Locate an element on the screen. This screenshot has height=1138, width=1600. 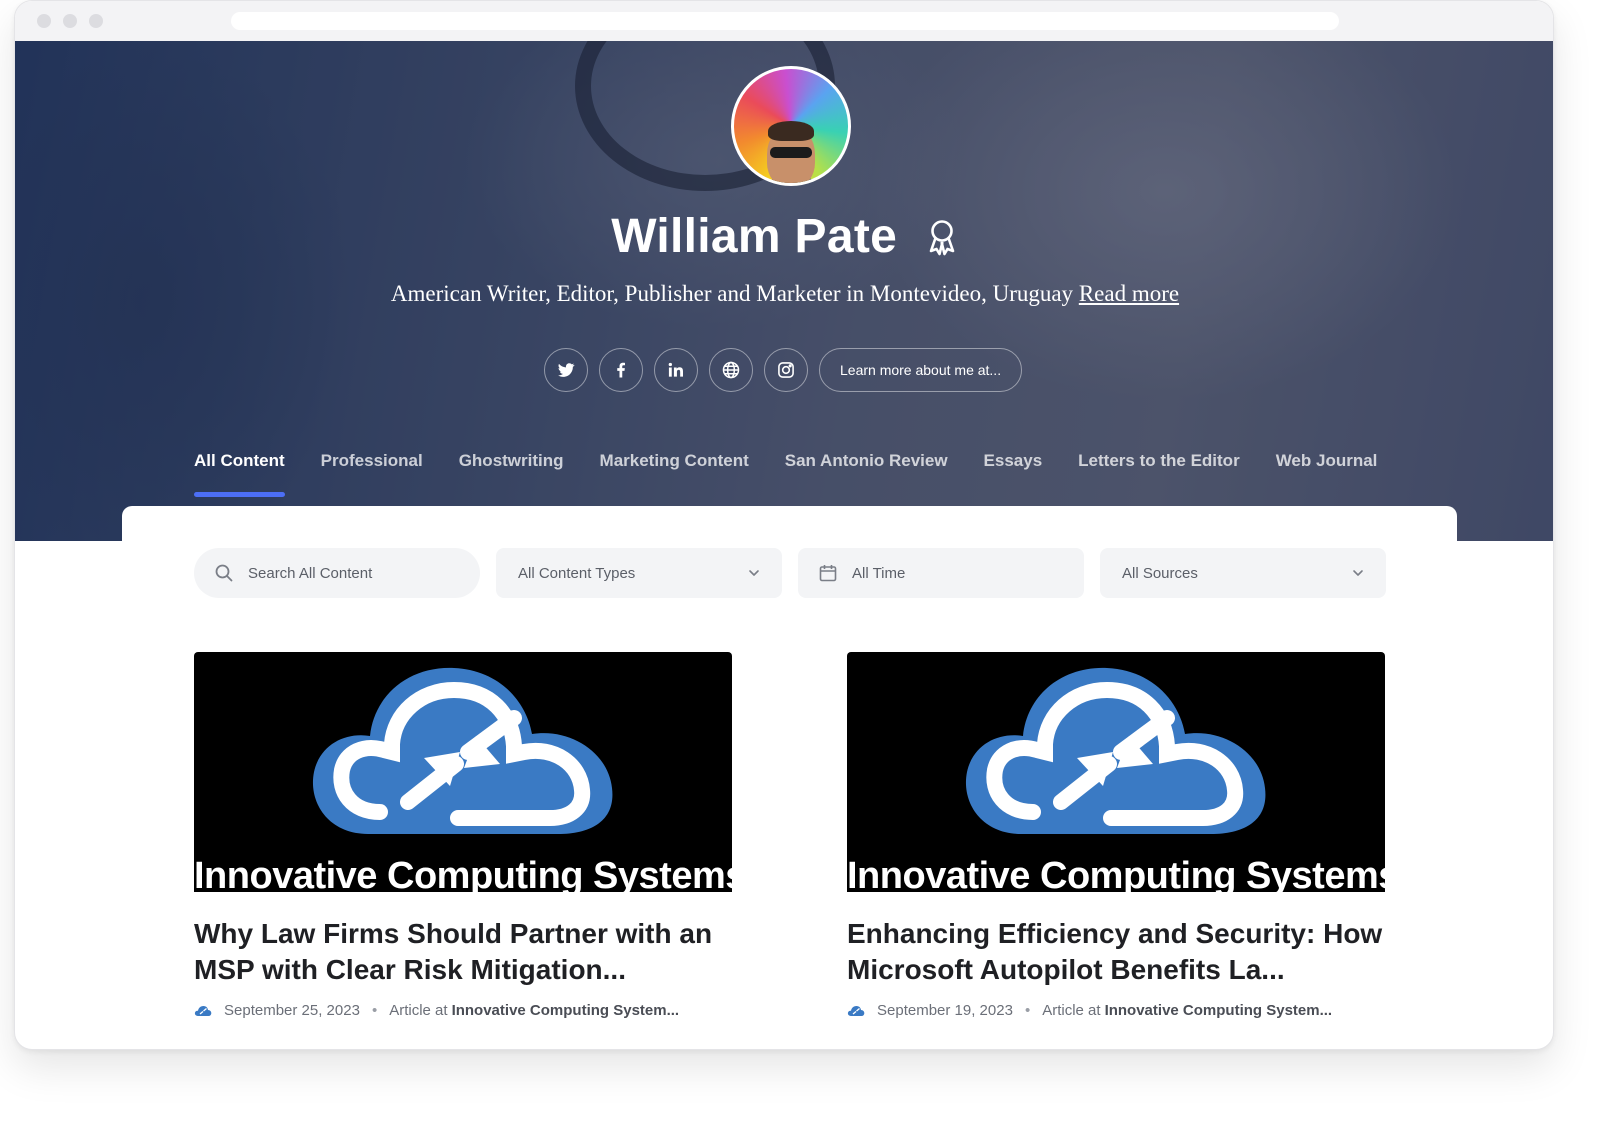
facebook-icon is located at coordinates (621, 370).